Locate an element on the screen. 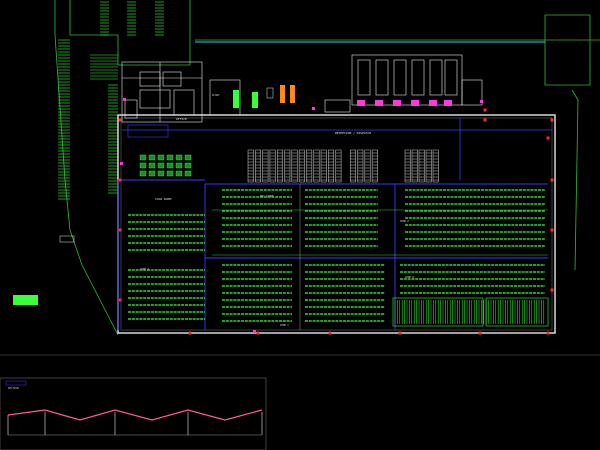 The width and height of the screenshot is (600, 450). office-label: OFFICE is located at coordinates (181, 119).